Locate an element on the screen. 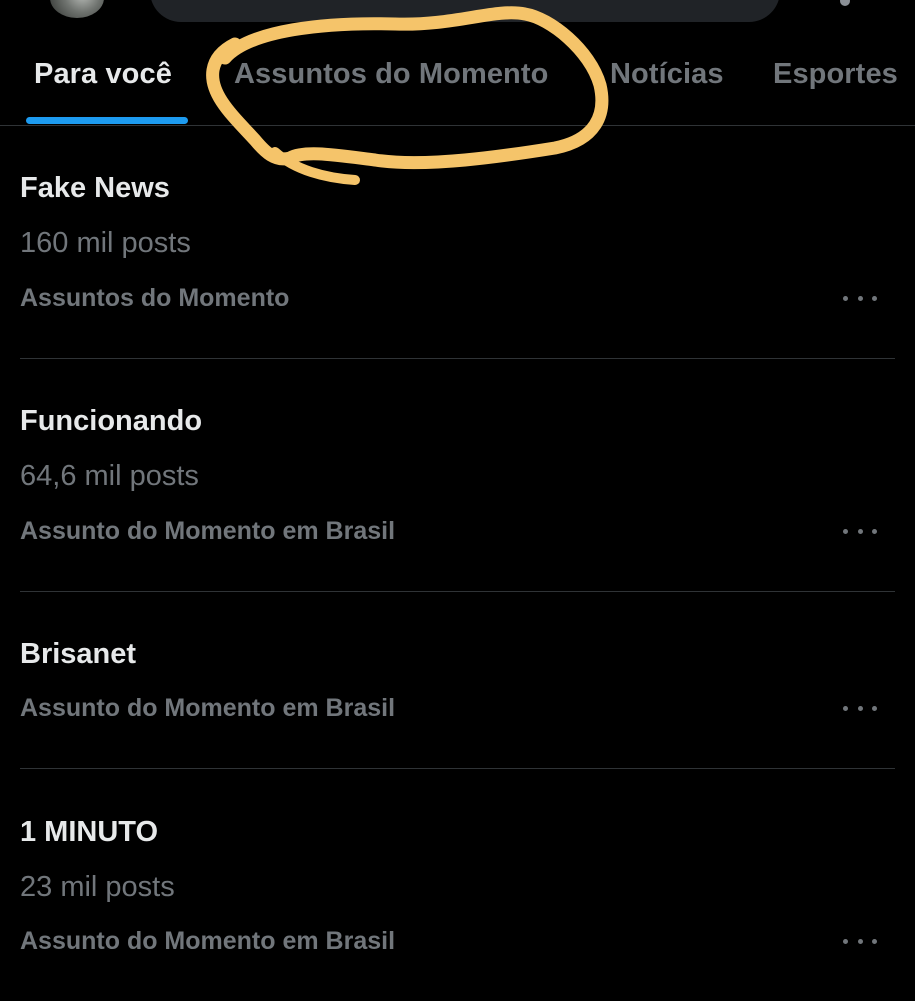 This screenshot has width=915, height=1001. trend-post-count: 160 mil posts is located at coordinates (105, 243).